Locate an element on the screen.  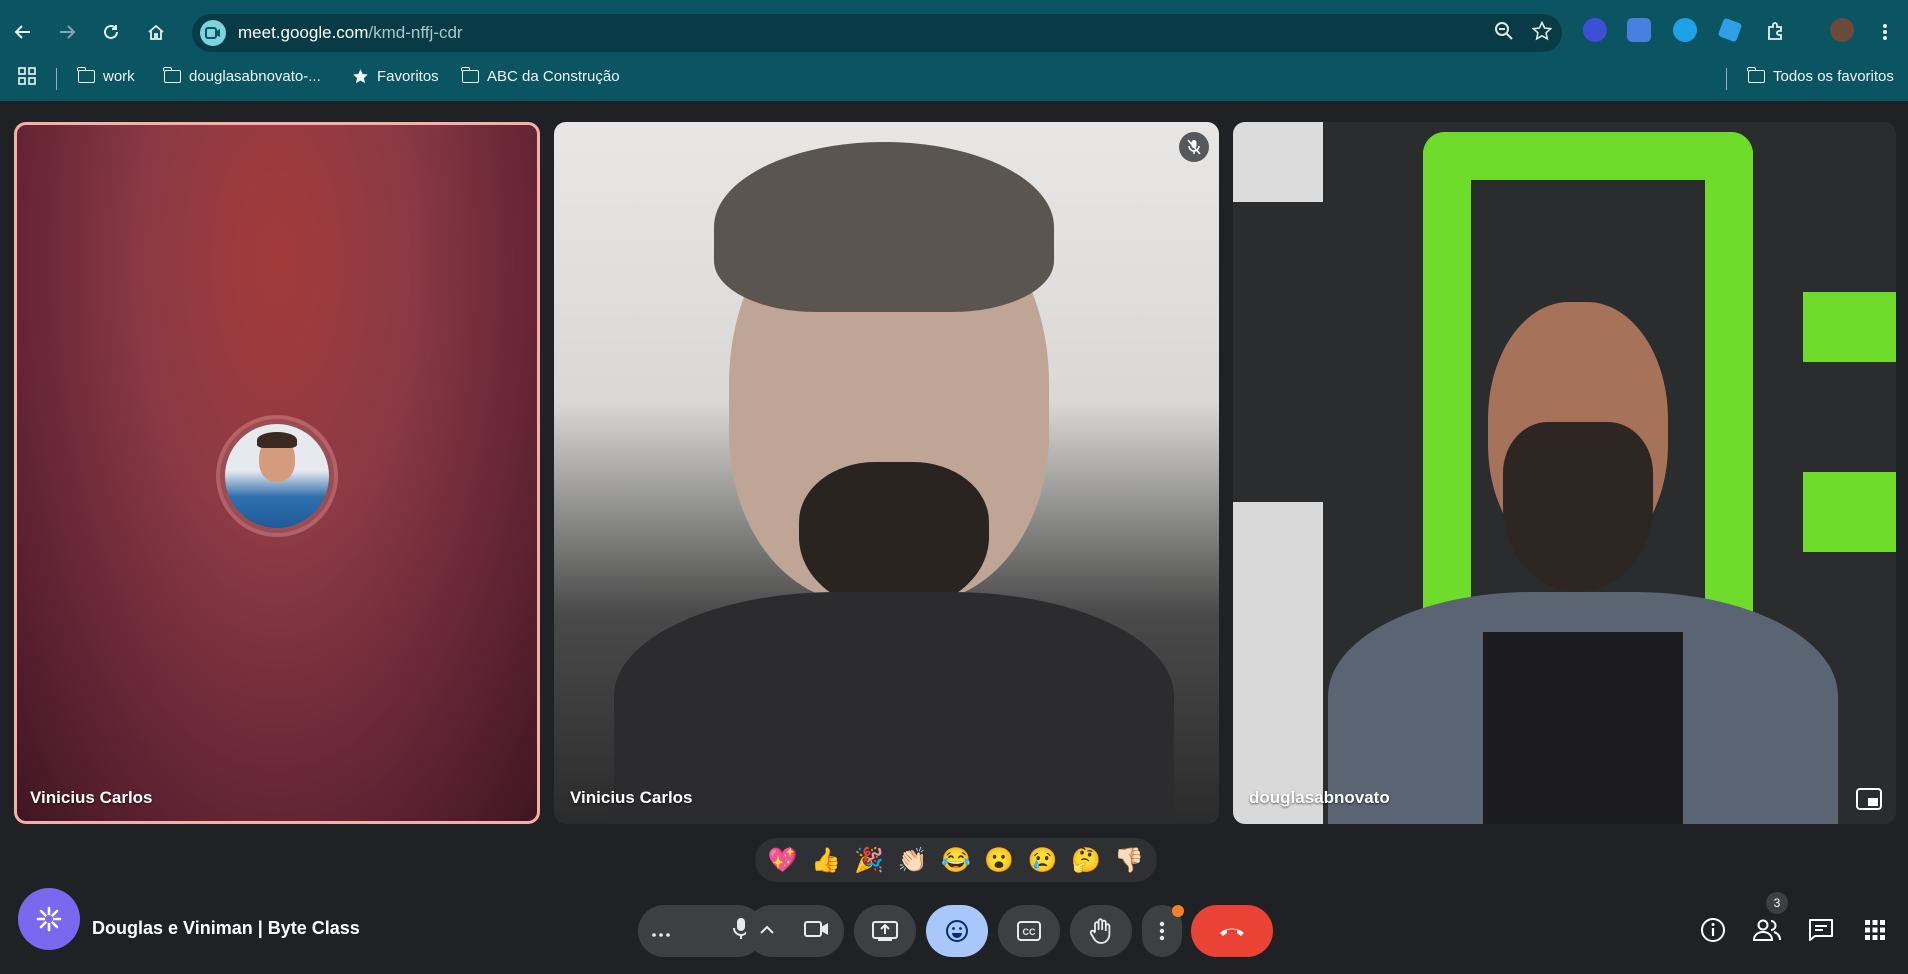
gemini-fab-button is located at coordinates (49, 919).